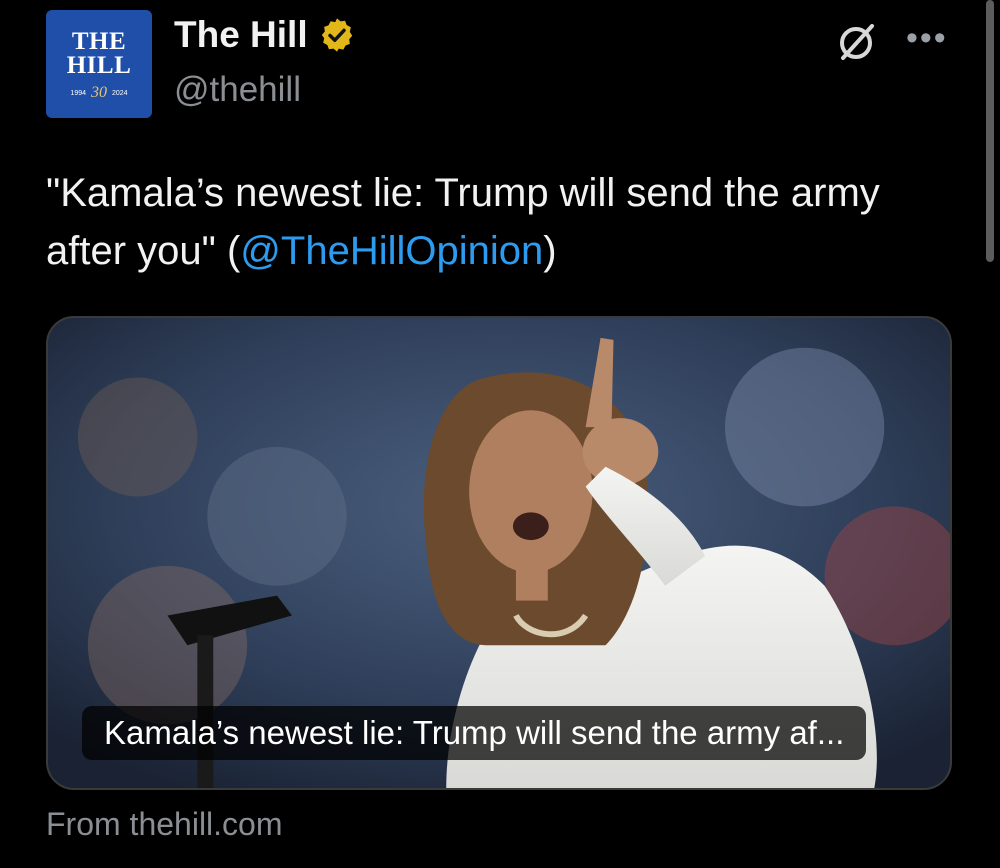 The image size is (1000, 868). Describe the element at coordinates (99, 41) in the screenshot. I see `avatar-logo-line1: THE` at that location.